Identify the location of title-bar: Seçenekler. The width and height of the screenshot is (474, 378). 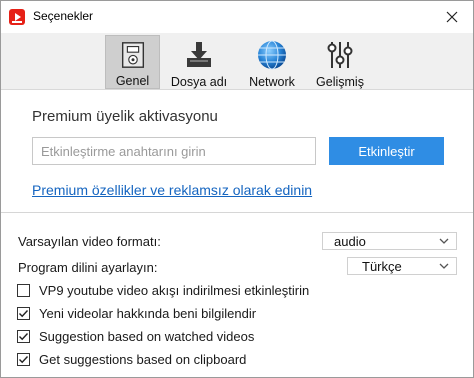
(237, 17).